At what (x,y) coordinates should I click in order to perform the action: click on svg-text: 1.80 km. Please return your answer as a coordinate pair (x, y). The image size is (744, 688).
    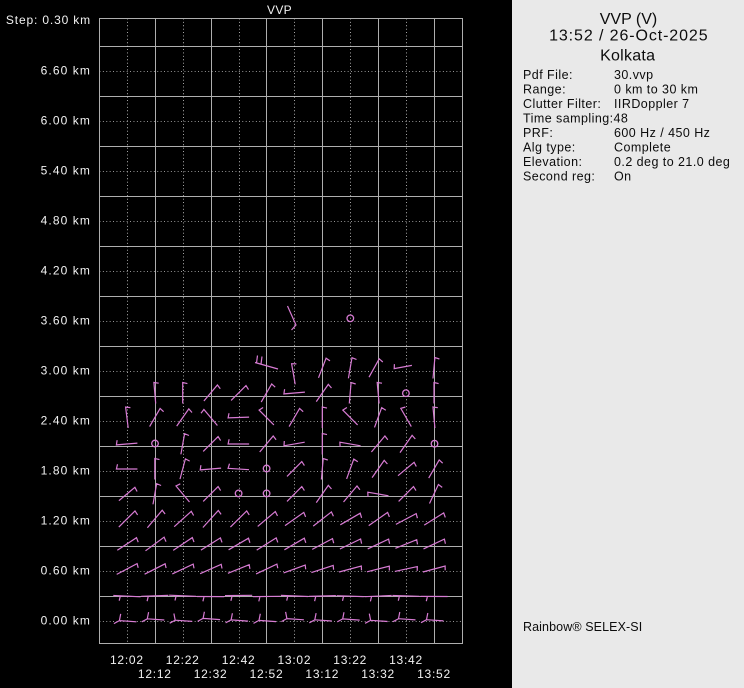
    Looking at the image, I should click on (66, 471).